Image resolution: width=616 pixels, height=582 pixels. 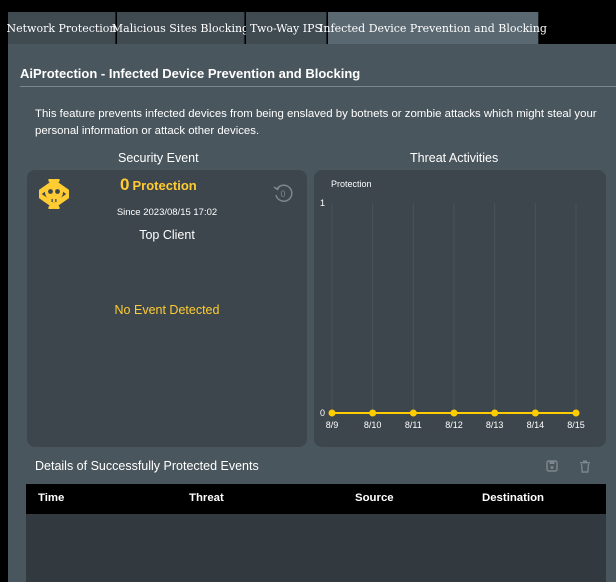 What do you see at coordinates (413, 413) in the screenshot?
I see `data-point-8/11` at bounding box center [413, 413].